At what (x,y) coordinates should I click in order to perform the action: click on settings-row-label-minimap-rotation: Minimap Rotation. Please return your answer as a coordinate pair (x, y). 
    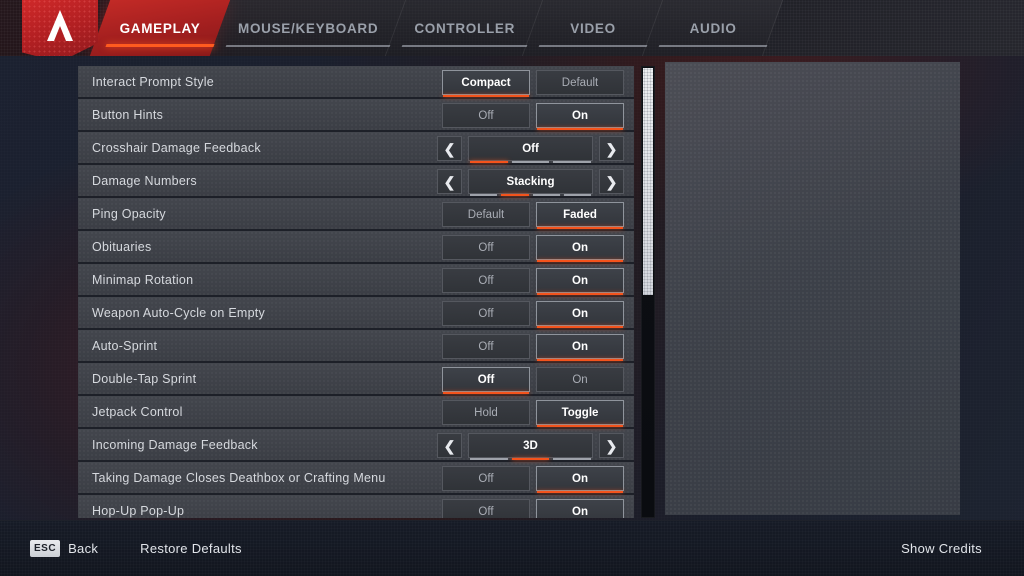
    Looking at the image, I should click on (143, 279).